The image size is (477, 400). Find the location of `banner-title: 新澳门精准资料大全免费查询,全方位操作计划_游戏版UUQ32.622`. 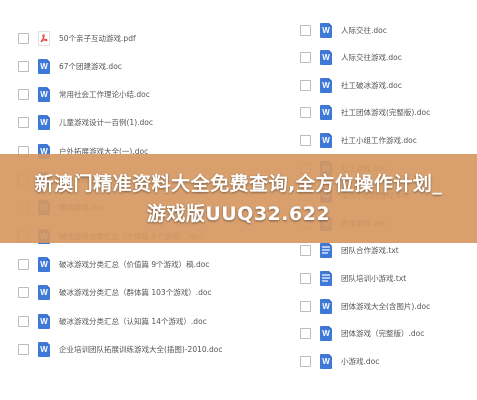

banner-title: 新澳门精准资料大全免费查询,全方位操作计划_游戏版UUQ32.622 is located at coordinates (238, 198).